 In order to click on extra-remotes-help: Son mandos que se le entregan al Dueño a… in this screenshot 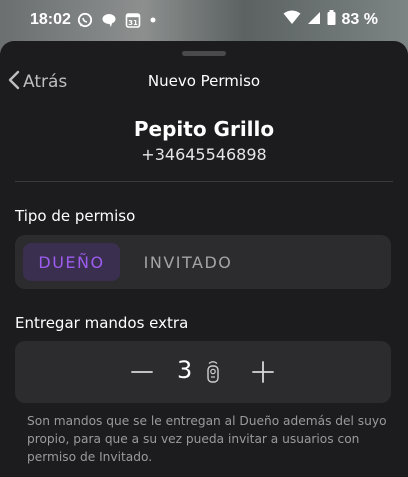, I will do `click(207, 439)`.